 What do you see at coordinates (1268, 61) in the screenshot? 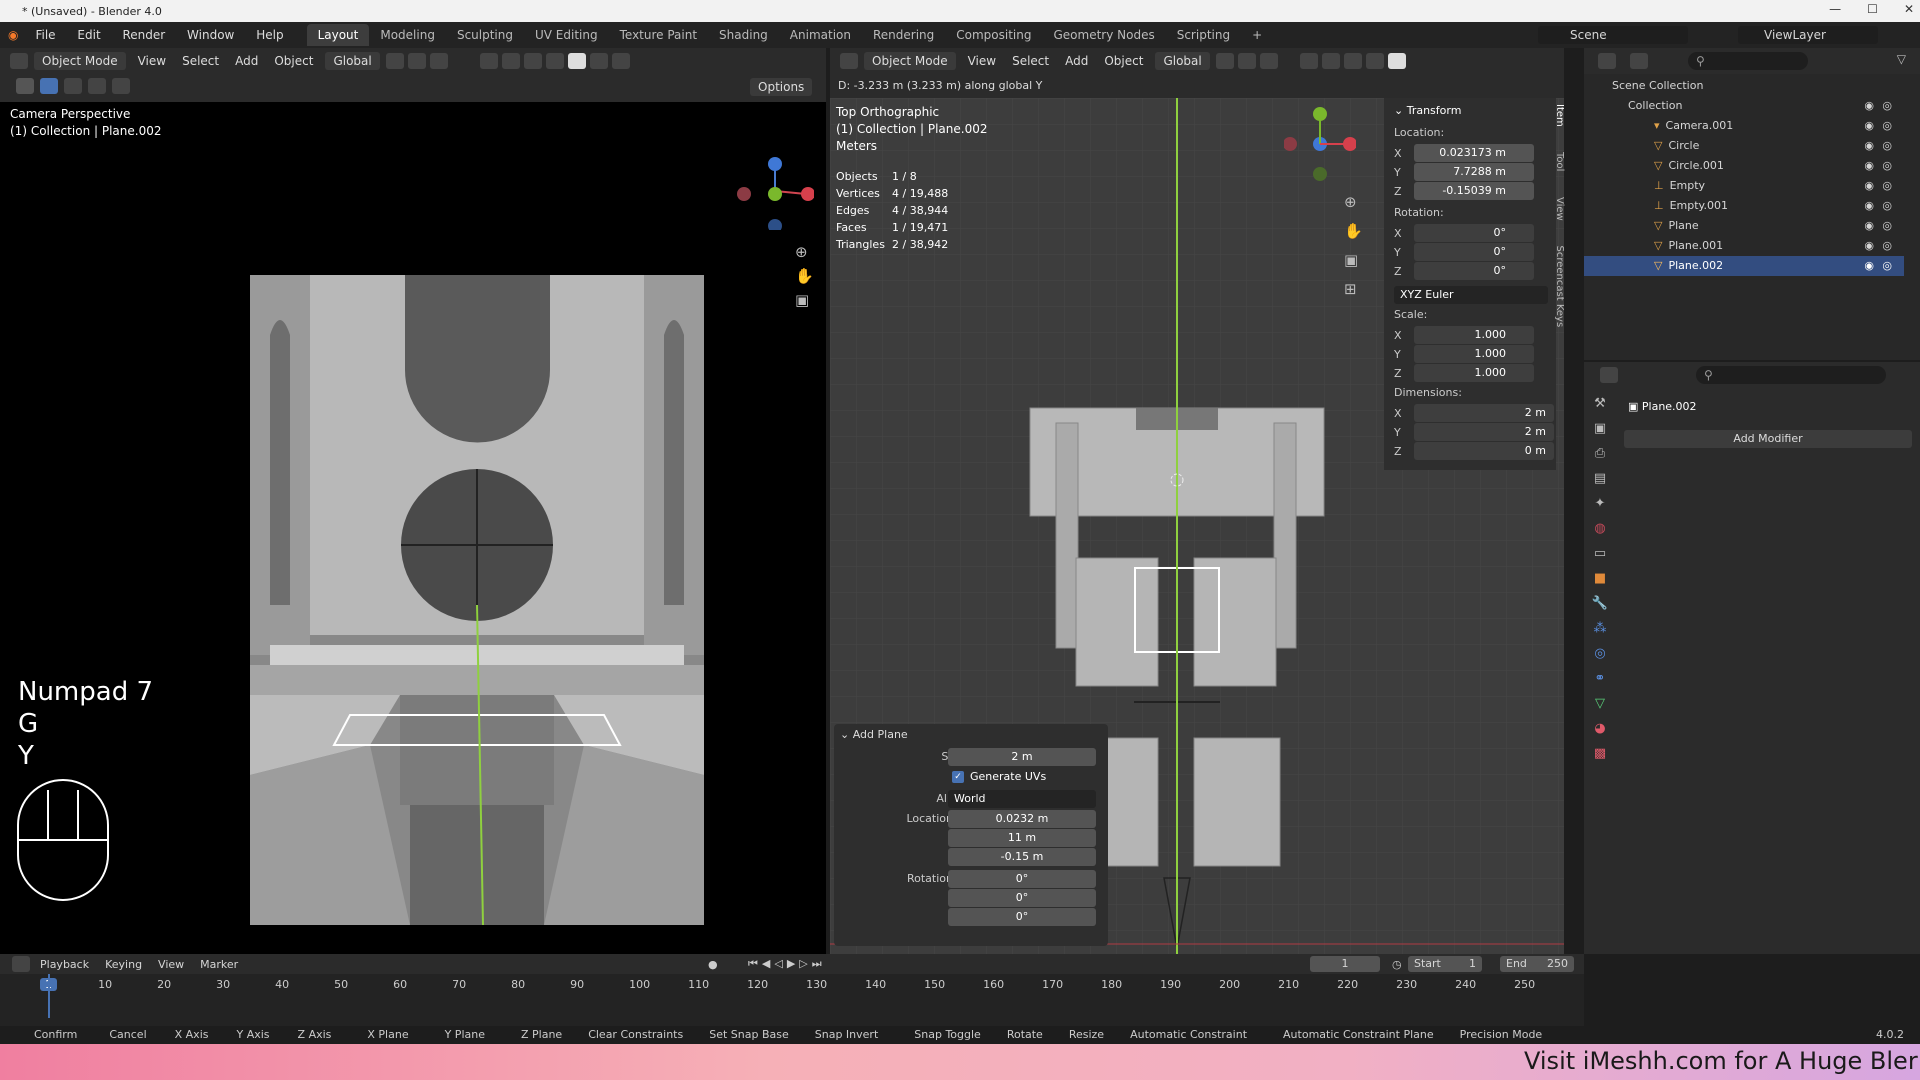
I see `proportional-edit-icon` at bounding box center [1268, 61].